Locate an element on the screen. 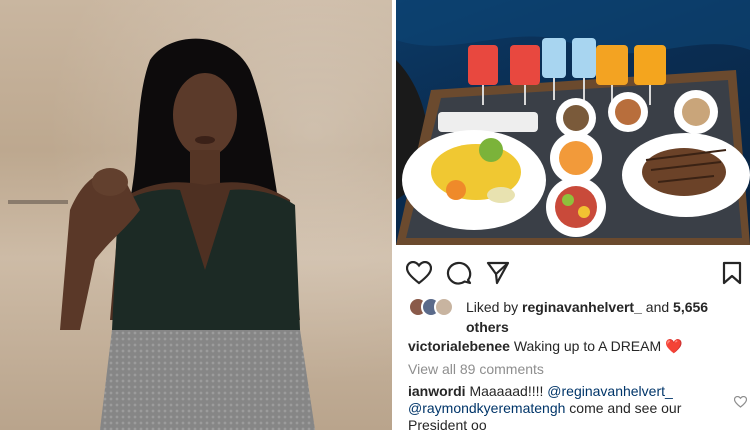 The image size is (750, 434). post-actions-bar is located at coordinates (573, 272).